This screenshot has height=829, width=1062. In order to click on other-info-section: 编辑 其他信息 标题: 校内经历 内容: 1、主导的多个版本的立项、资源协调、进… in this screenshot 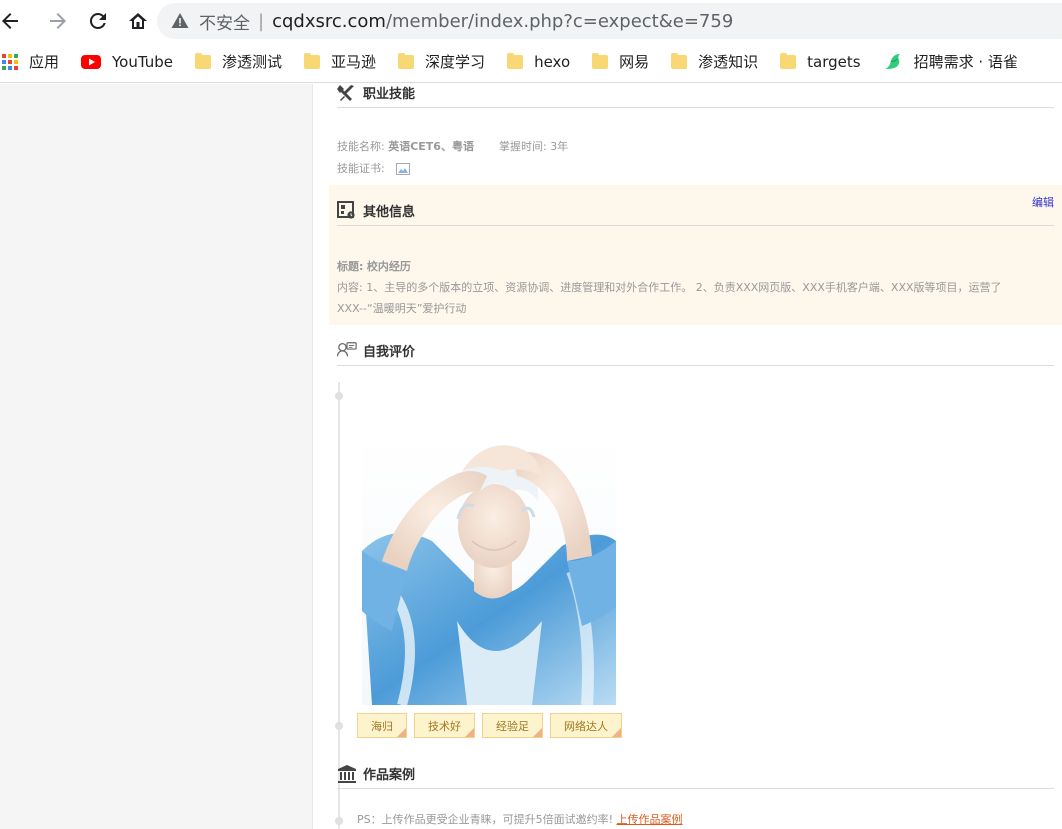, I will do `click(695, 255)`.